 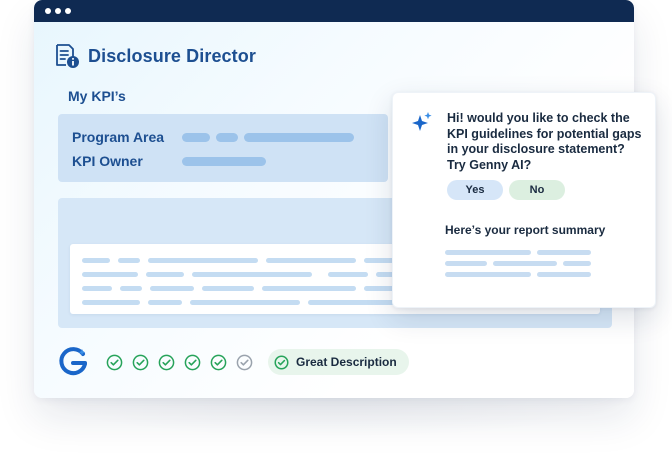 I want to click on check-circle-pending-icon, so click(x=244, y=362).